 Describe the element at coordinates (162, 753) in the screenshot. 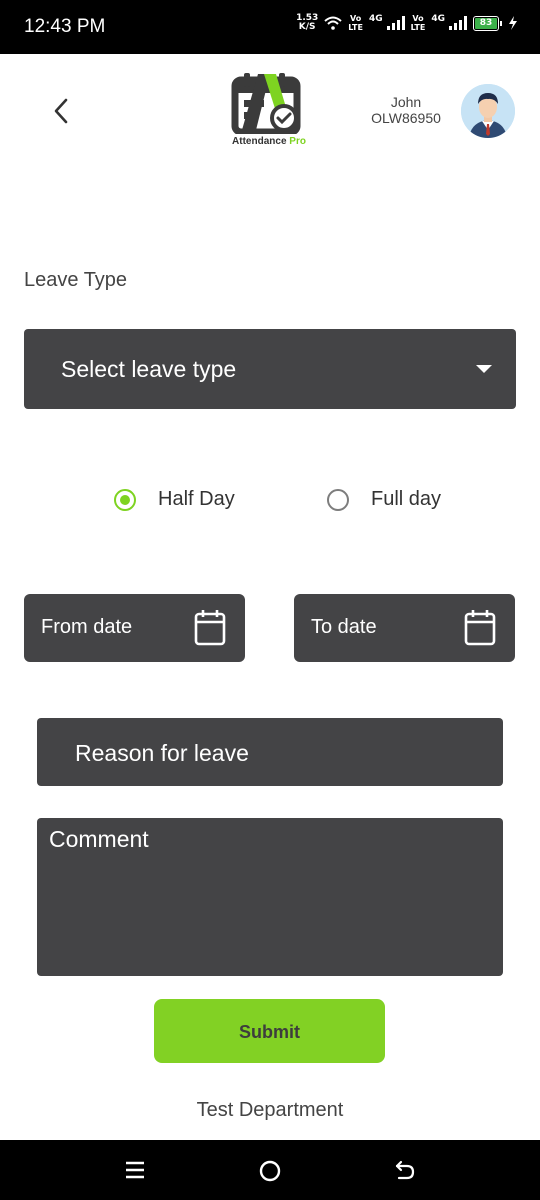

I see `reason-placeholder: Reason for leave` at that location.